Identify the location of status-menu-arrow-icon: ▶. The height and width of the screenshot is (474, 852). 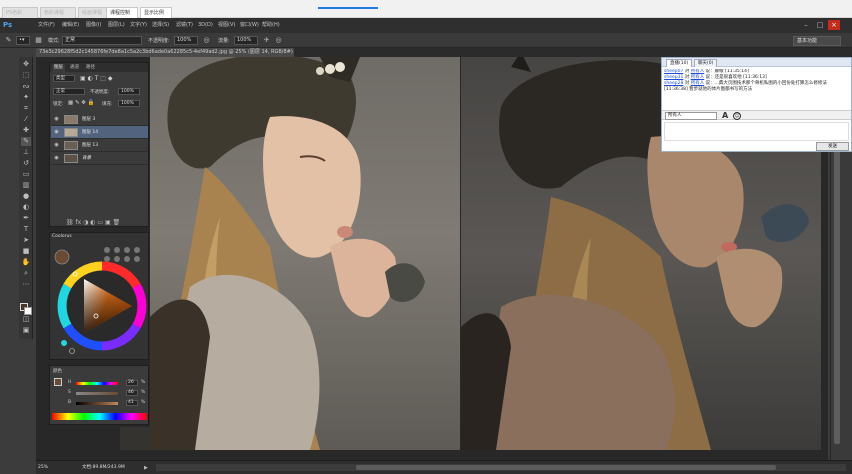
(146, 468).